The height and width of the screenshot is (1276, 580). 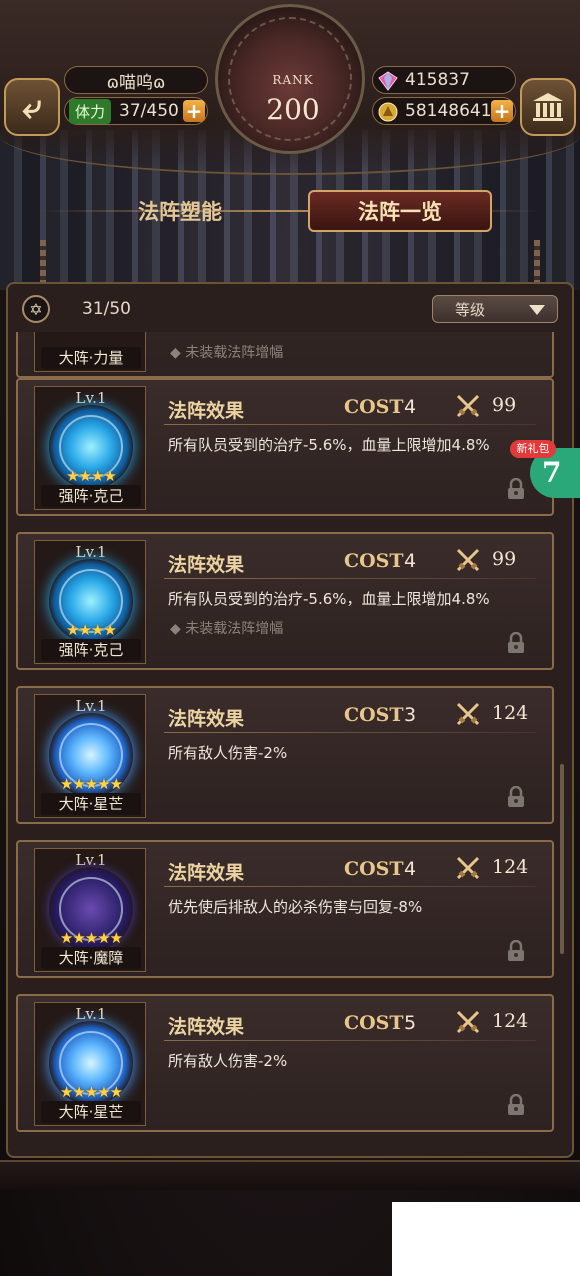 I want to click on gold-pill: 58148641 +, so click(x=444, y=111).